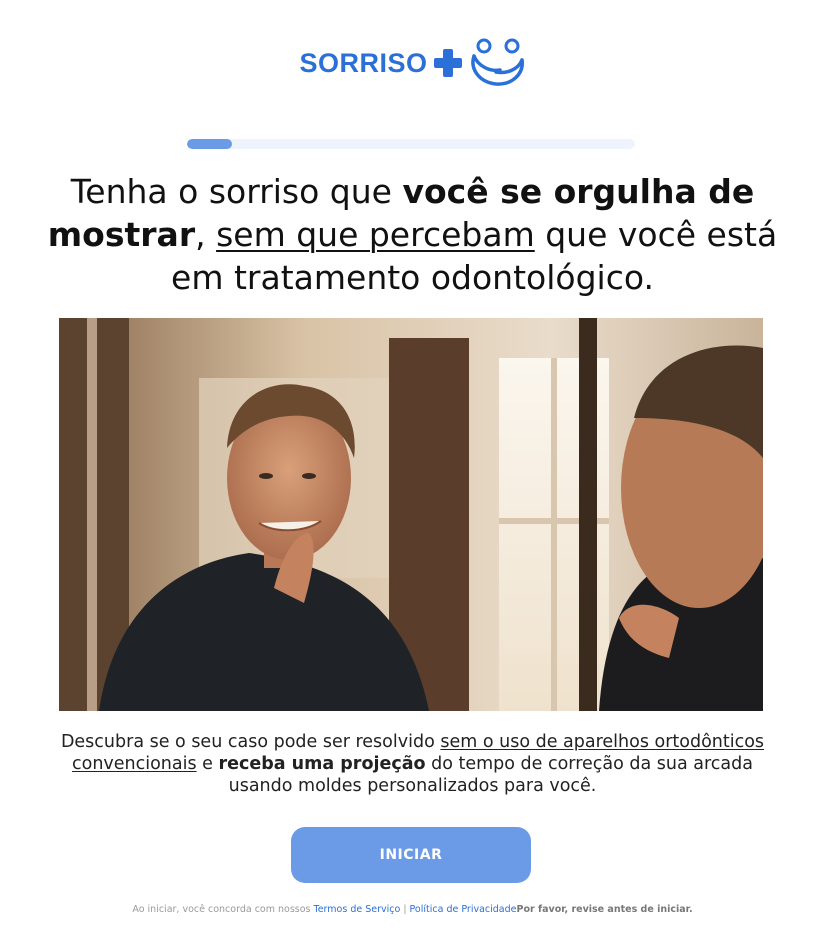 This screenshot has height=934, width=825. I want to click on privacy-link: Política de Privacidade, so click(463, 909).